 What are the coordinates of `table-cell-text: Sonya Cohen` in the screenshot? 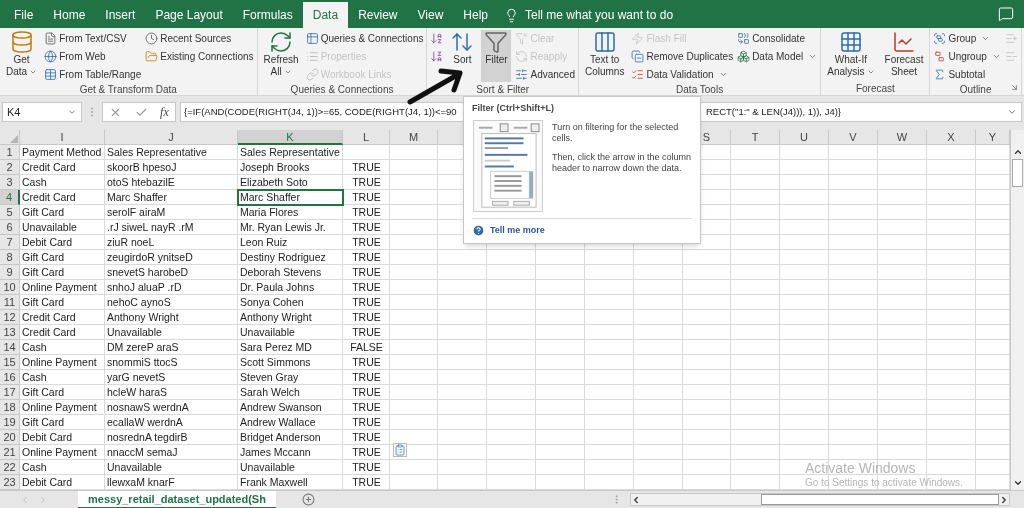 It's located at (272, 302).